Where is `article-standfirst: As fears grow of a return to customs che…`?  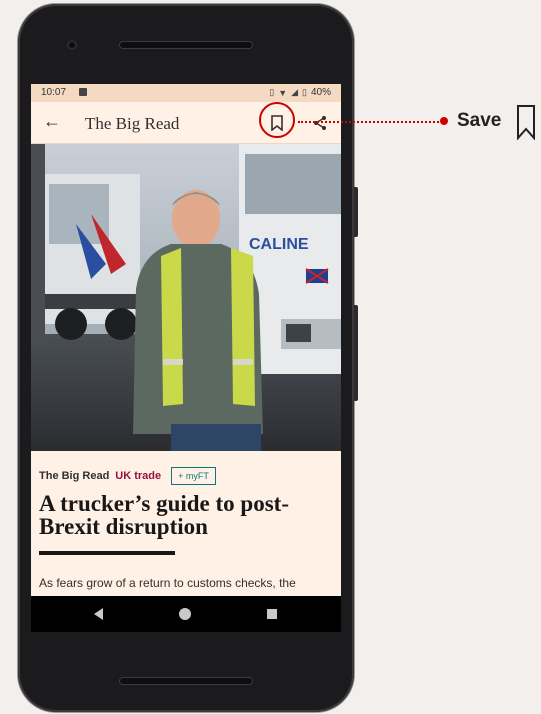
article-standfirst: As fears grow of a return to customs che… is located at coordinates (167, 583).